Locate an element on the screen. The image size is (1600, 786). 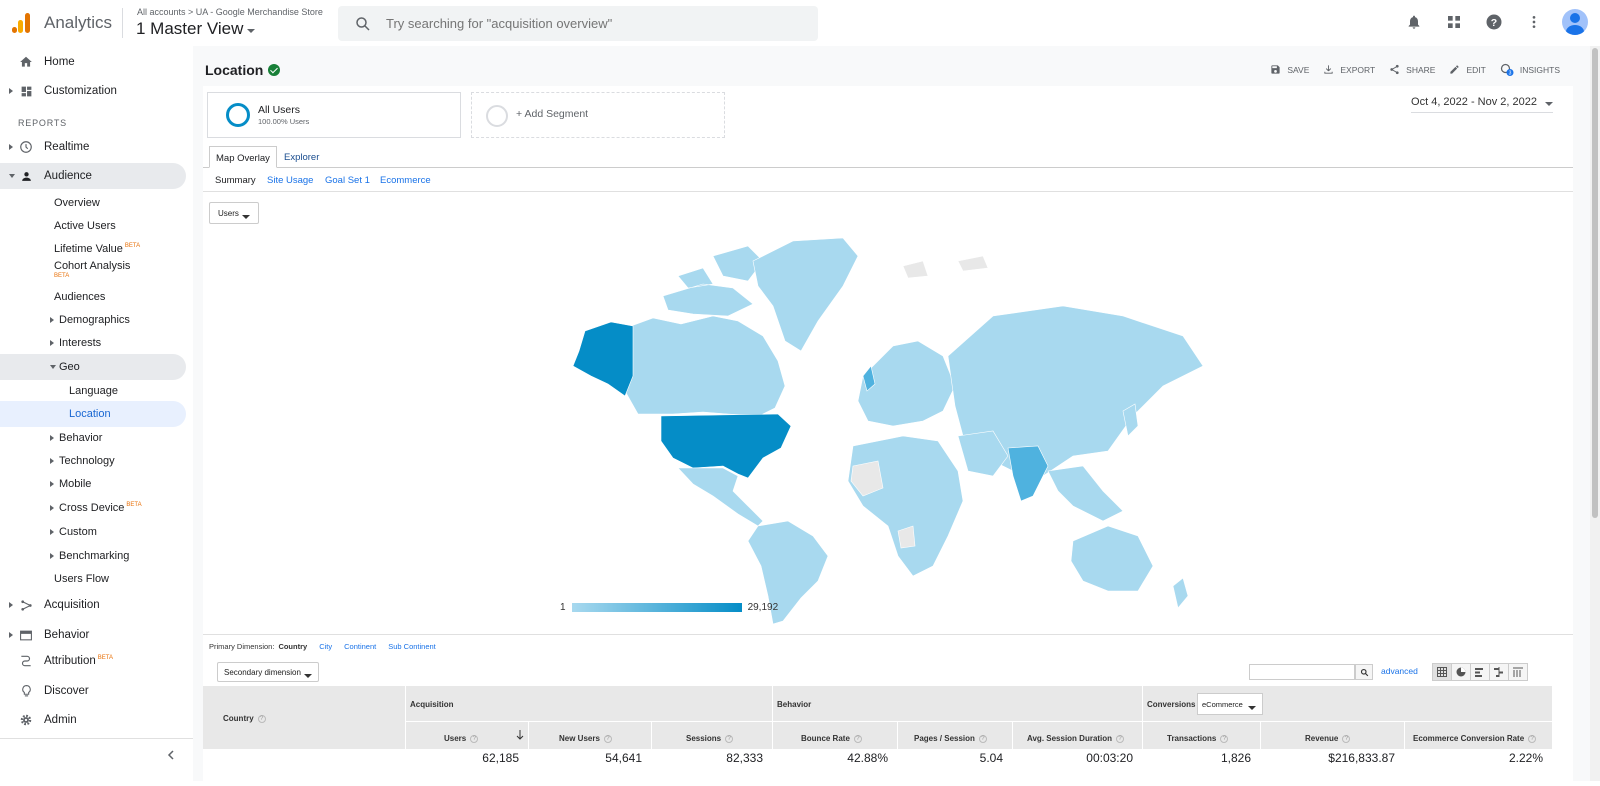
column-header-avg-session-duration: Avg. Session Duration? is located at coordinates (1078, 736).